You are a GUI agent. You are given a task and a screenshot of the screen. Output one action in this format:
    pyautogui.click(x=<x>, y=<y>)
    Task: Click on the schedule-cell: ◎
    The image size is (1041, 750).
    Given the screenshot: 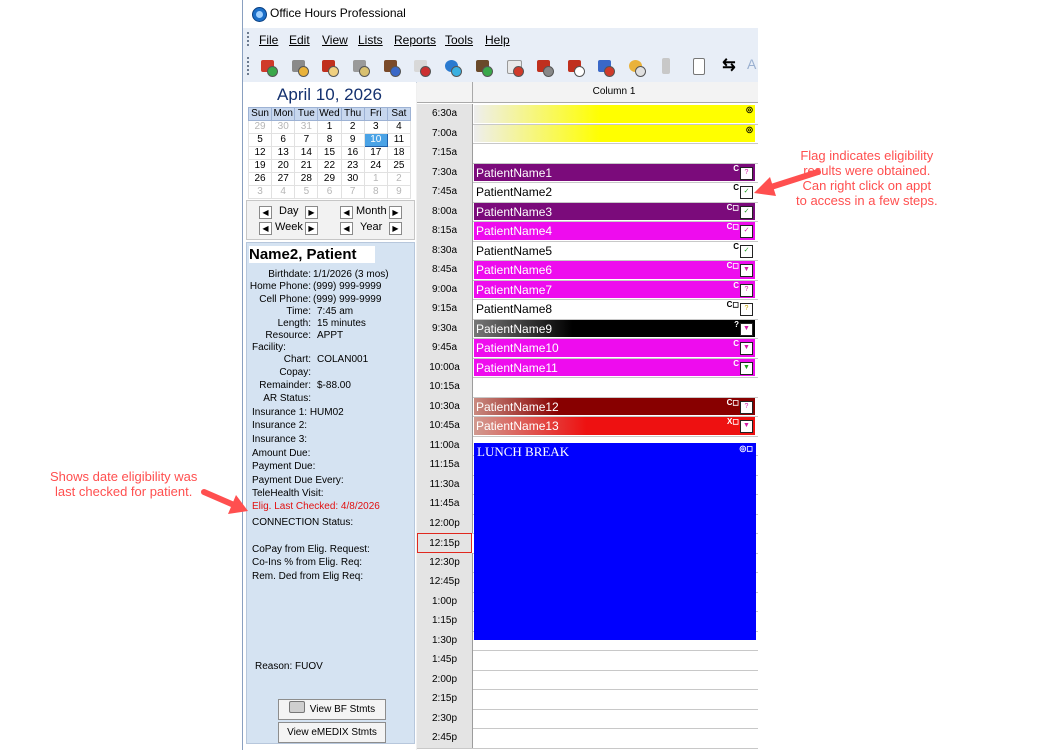 What is the action you would take?
    pyautogui.click(x=614, y=114)
    